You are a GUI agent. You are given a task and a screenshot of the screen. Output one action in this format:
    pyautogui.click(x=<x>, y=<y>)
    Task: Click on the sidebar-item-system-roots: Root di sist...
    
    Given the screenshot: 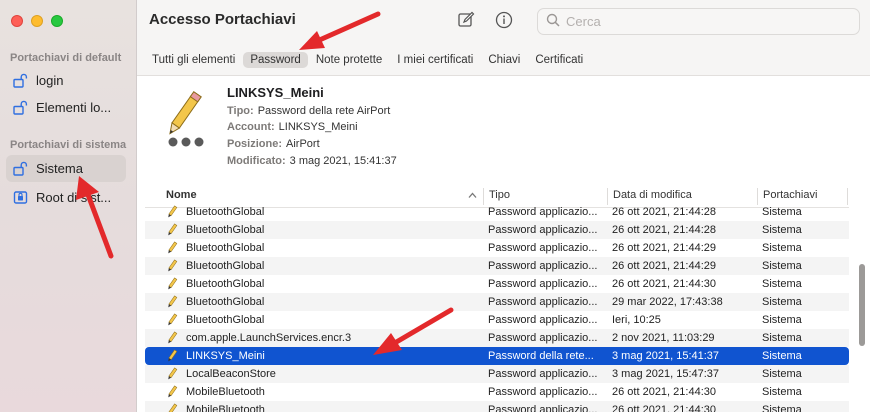 What is the action you would take?
    pyautogui.click(x=66, y=197)
    